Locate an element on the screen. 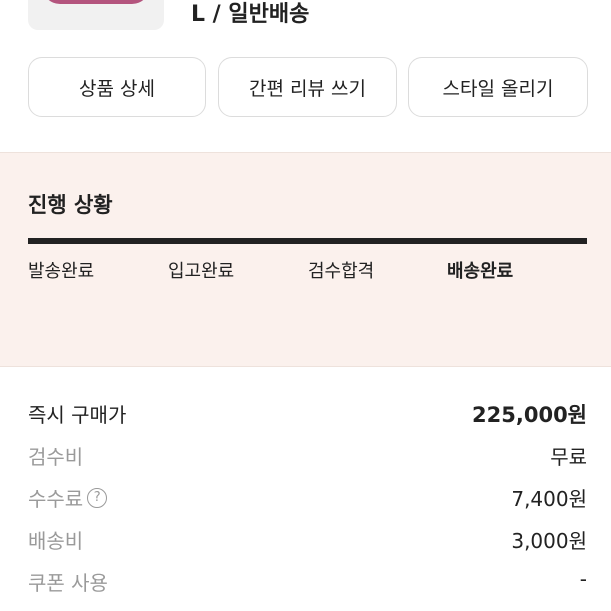  price-row-coupon: 쿠폰 사용 - is located at coordinates (305, 579).